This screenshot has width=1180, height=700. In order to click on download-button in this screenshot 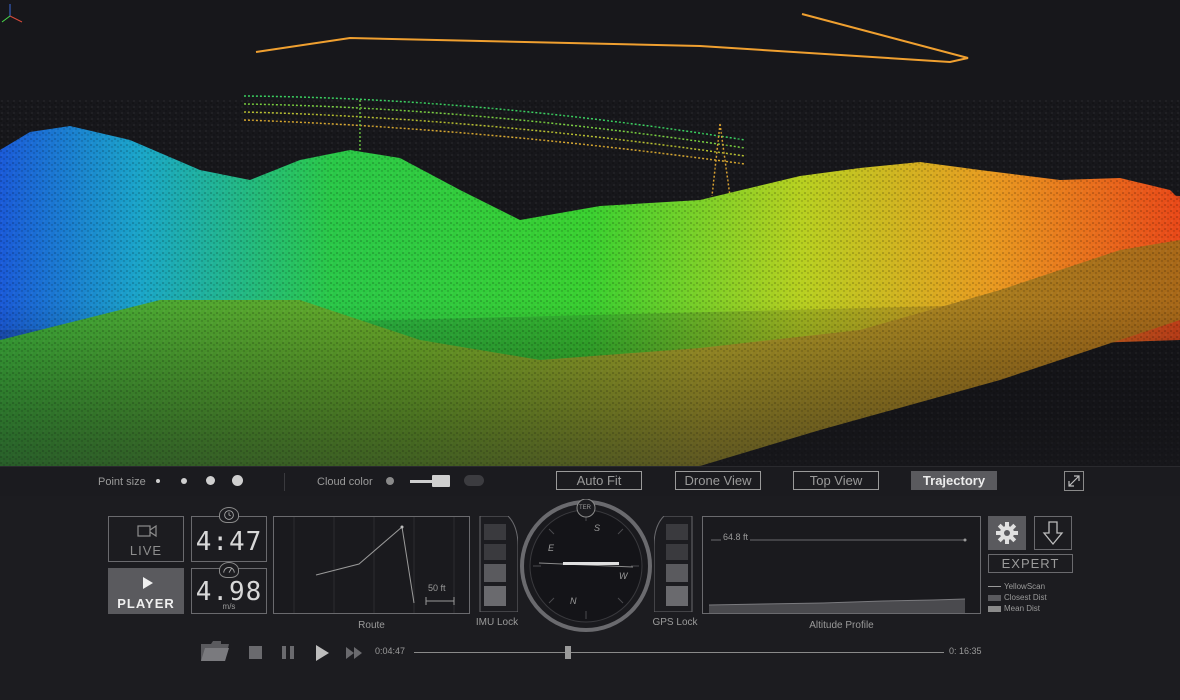, I will do `click(1053, 533)`.